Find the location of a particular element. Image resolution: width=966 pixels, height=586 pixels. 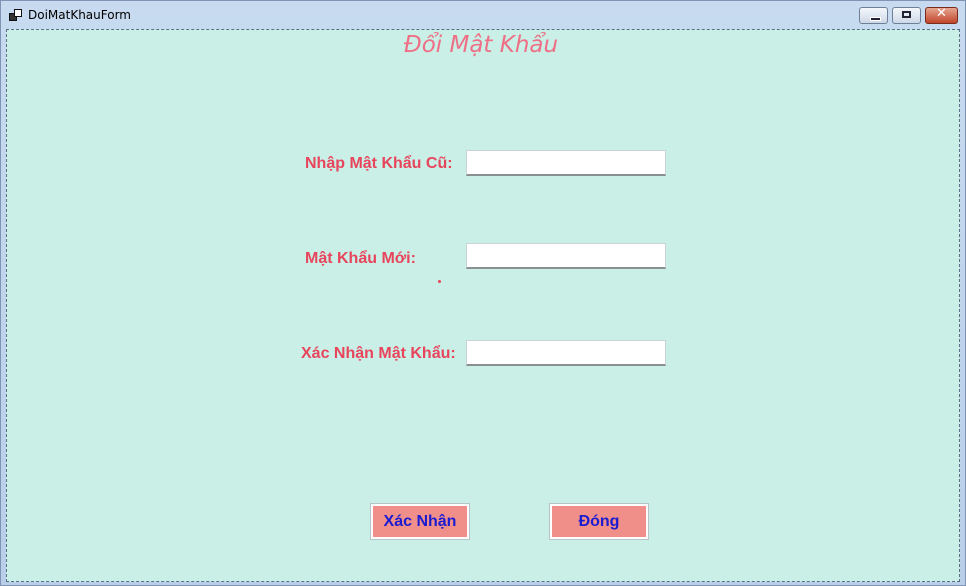

maximize-button is located at coordinates (906, 15).